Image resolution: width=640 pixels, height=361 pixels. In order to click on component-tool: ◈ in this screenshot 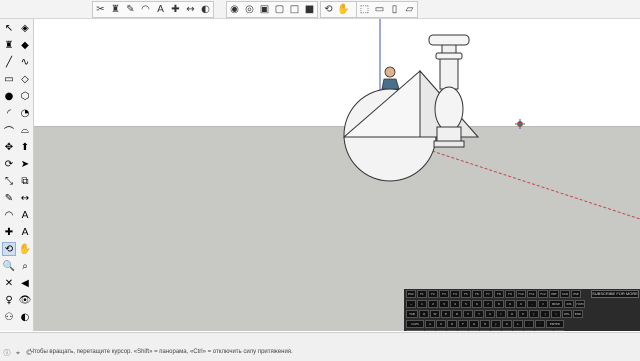, I will do `click(25, 28)`.